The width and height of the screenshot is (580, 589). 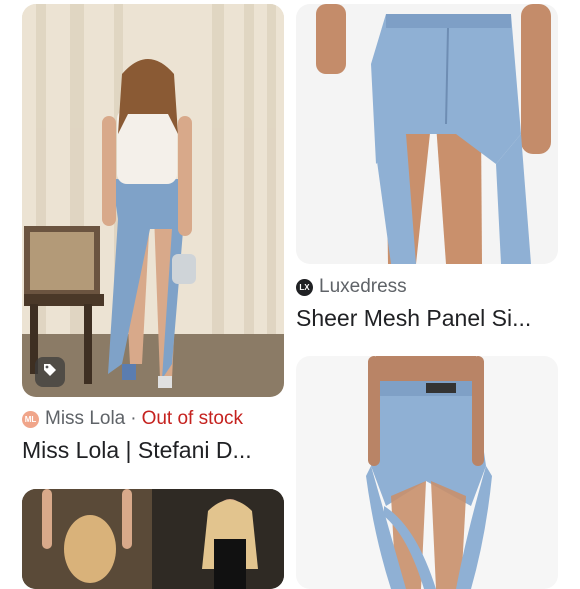 I want to click on result-source: ML Miss Lola · Out of stock, so click(x=132, y=419).